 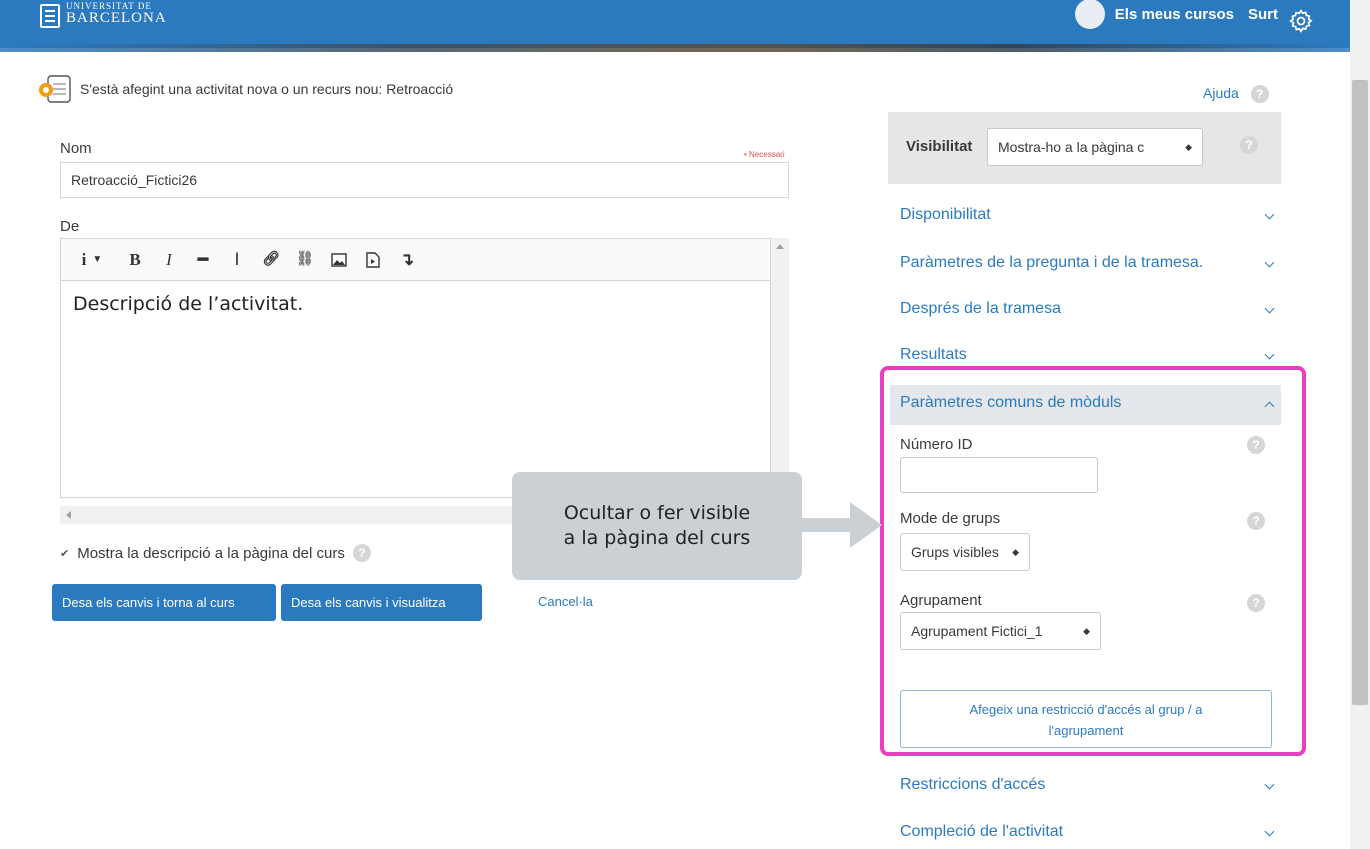 I want to click on text-cursor-icon: Ⅰ, so click(x=237, y=259).